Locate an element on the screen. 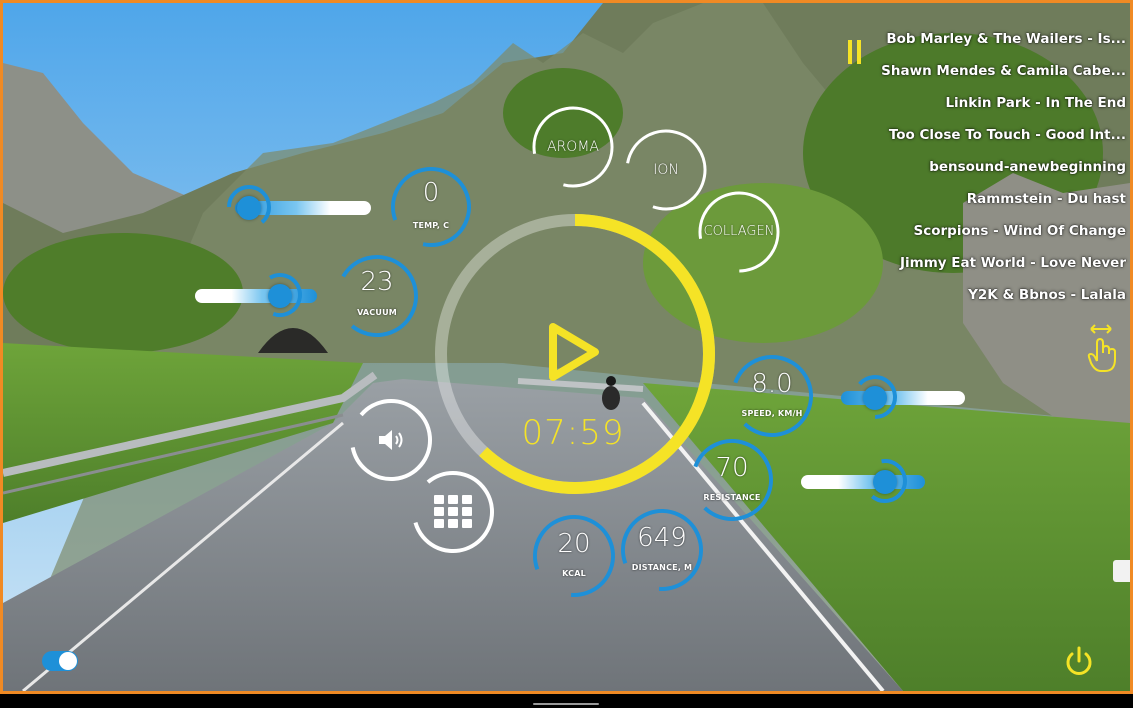 The height and width of the screenshot is (708, 1133). speed-label: SPEED, KM/H is located at coordinates (772, 413).